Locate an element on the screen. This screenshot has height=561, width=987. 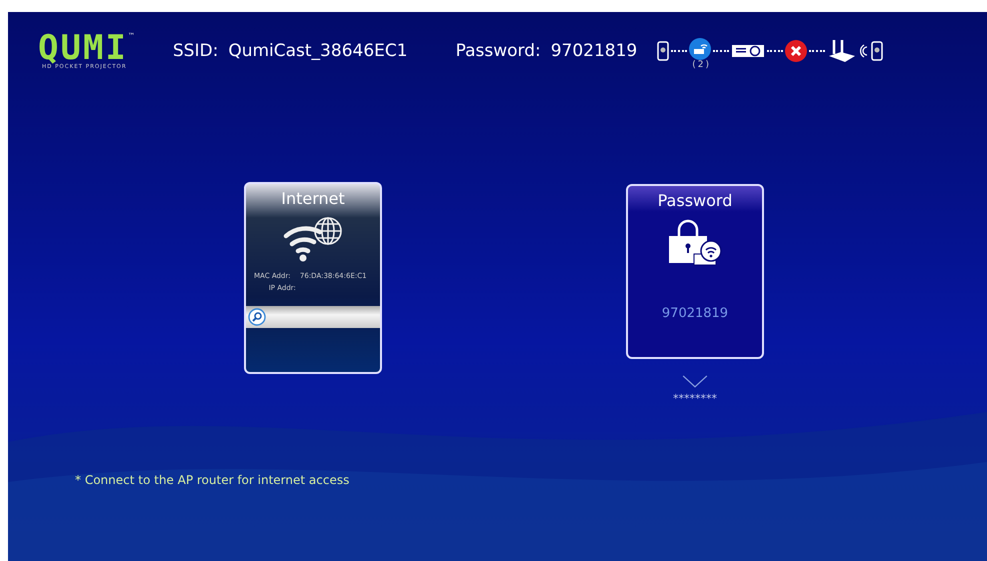
logo-wordmark: QUMI is located at coordinates (83, 48).